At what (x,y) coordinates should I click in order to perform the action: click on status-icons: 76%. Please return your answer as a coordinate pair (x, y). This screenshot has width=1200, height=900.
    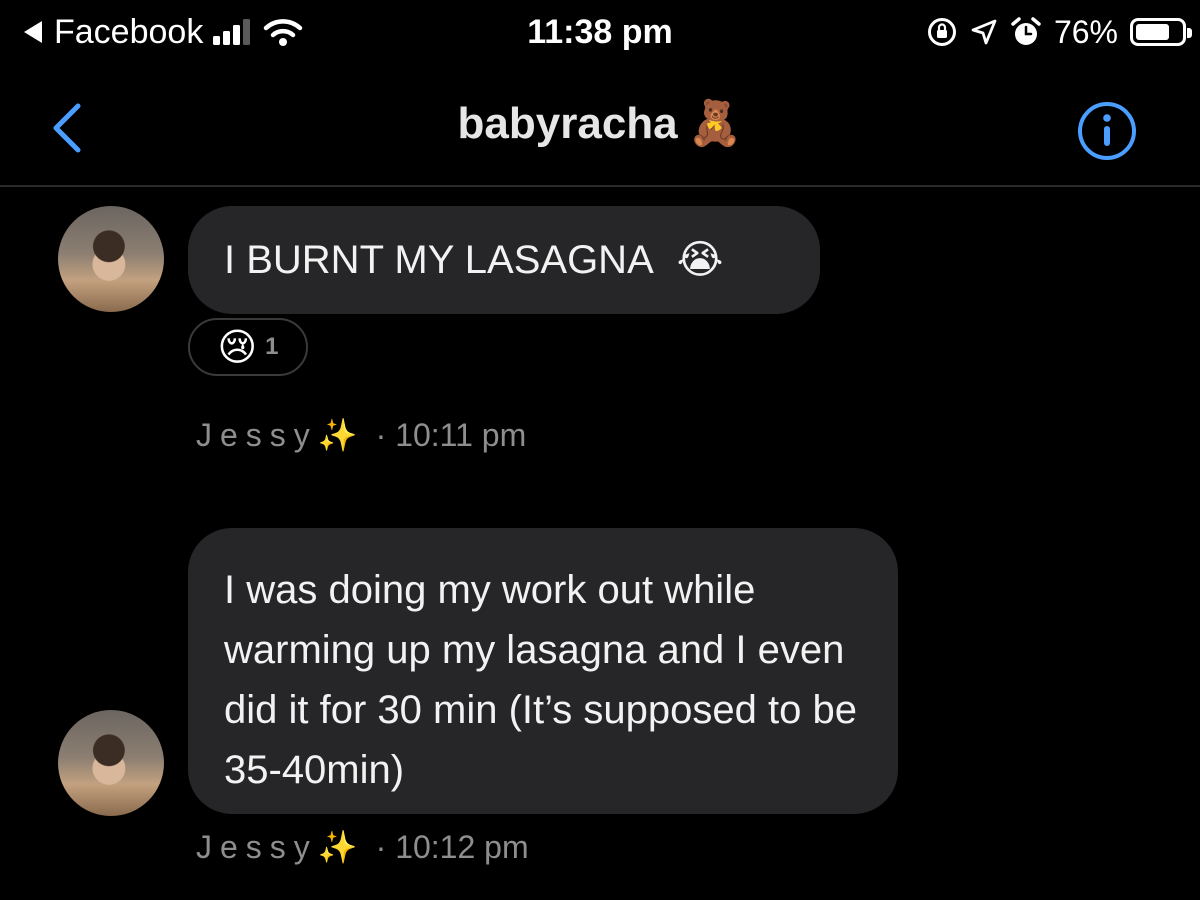
    Looking at the image, I should click on (1059, 32).